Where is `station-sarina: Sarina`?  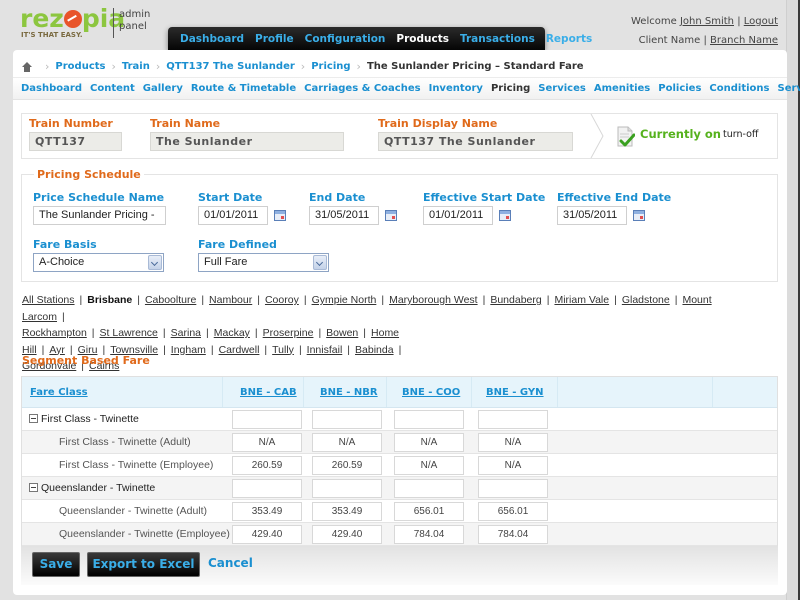 station-sarina: Sarina is located at coordinates (186, 333).